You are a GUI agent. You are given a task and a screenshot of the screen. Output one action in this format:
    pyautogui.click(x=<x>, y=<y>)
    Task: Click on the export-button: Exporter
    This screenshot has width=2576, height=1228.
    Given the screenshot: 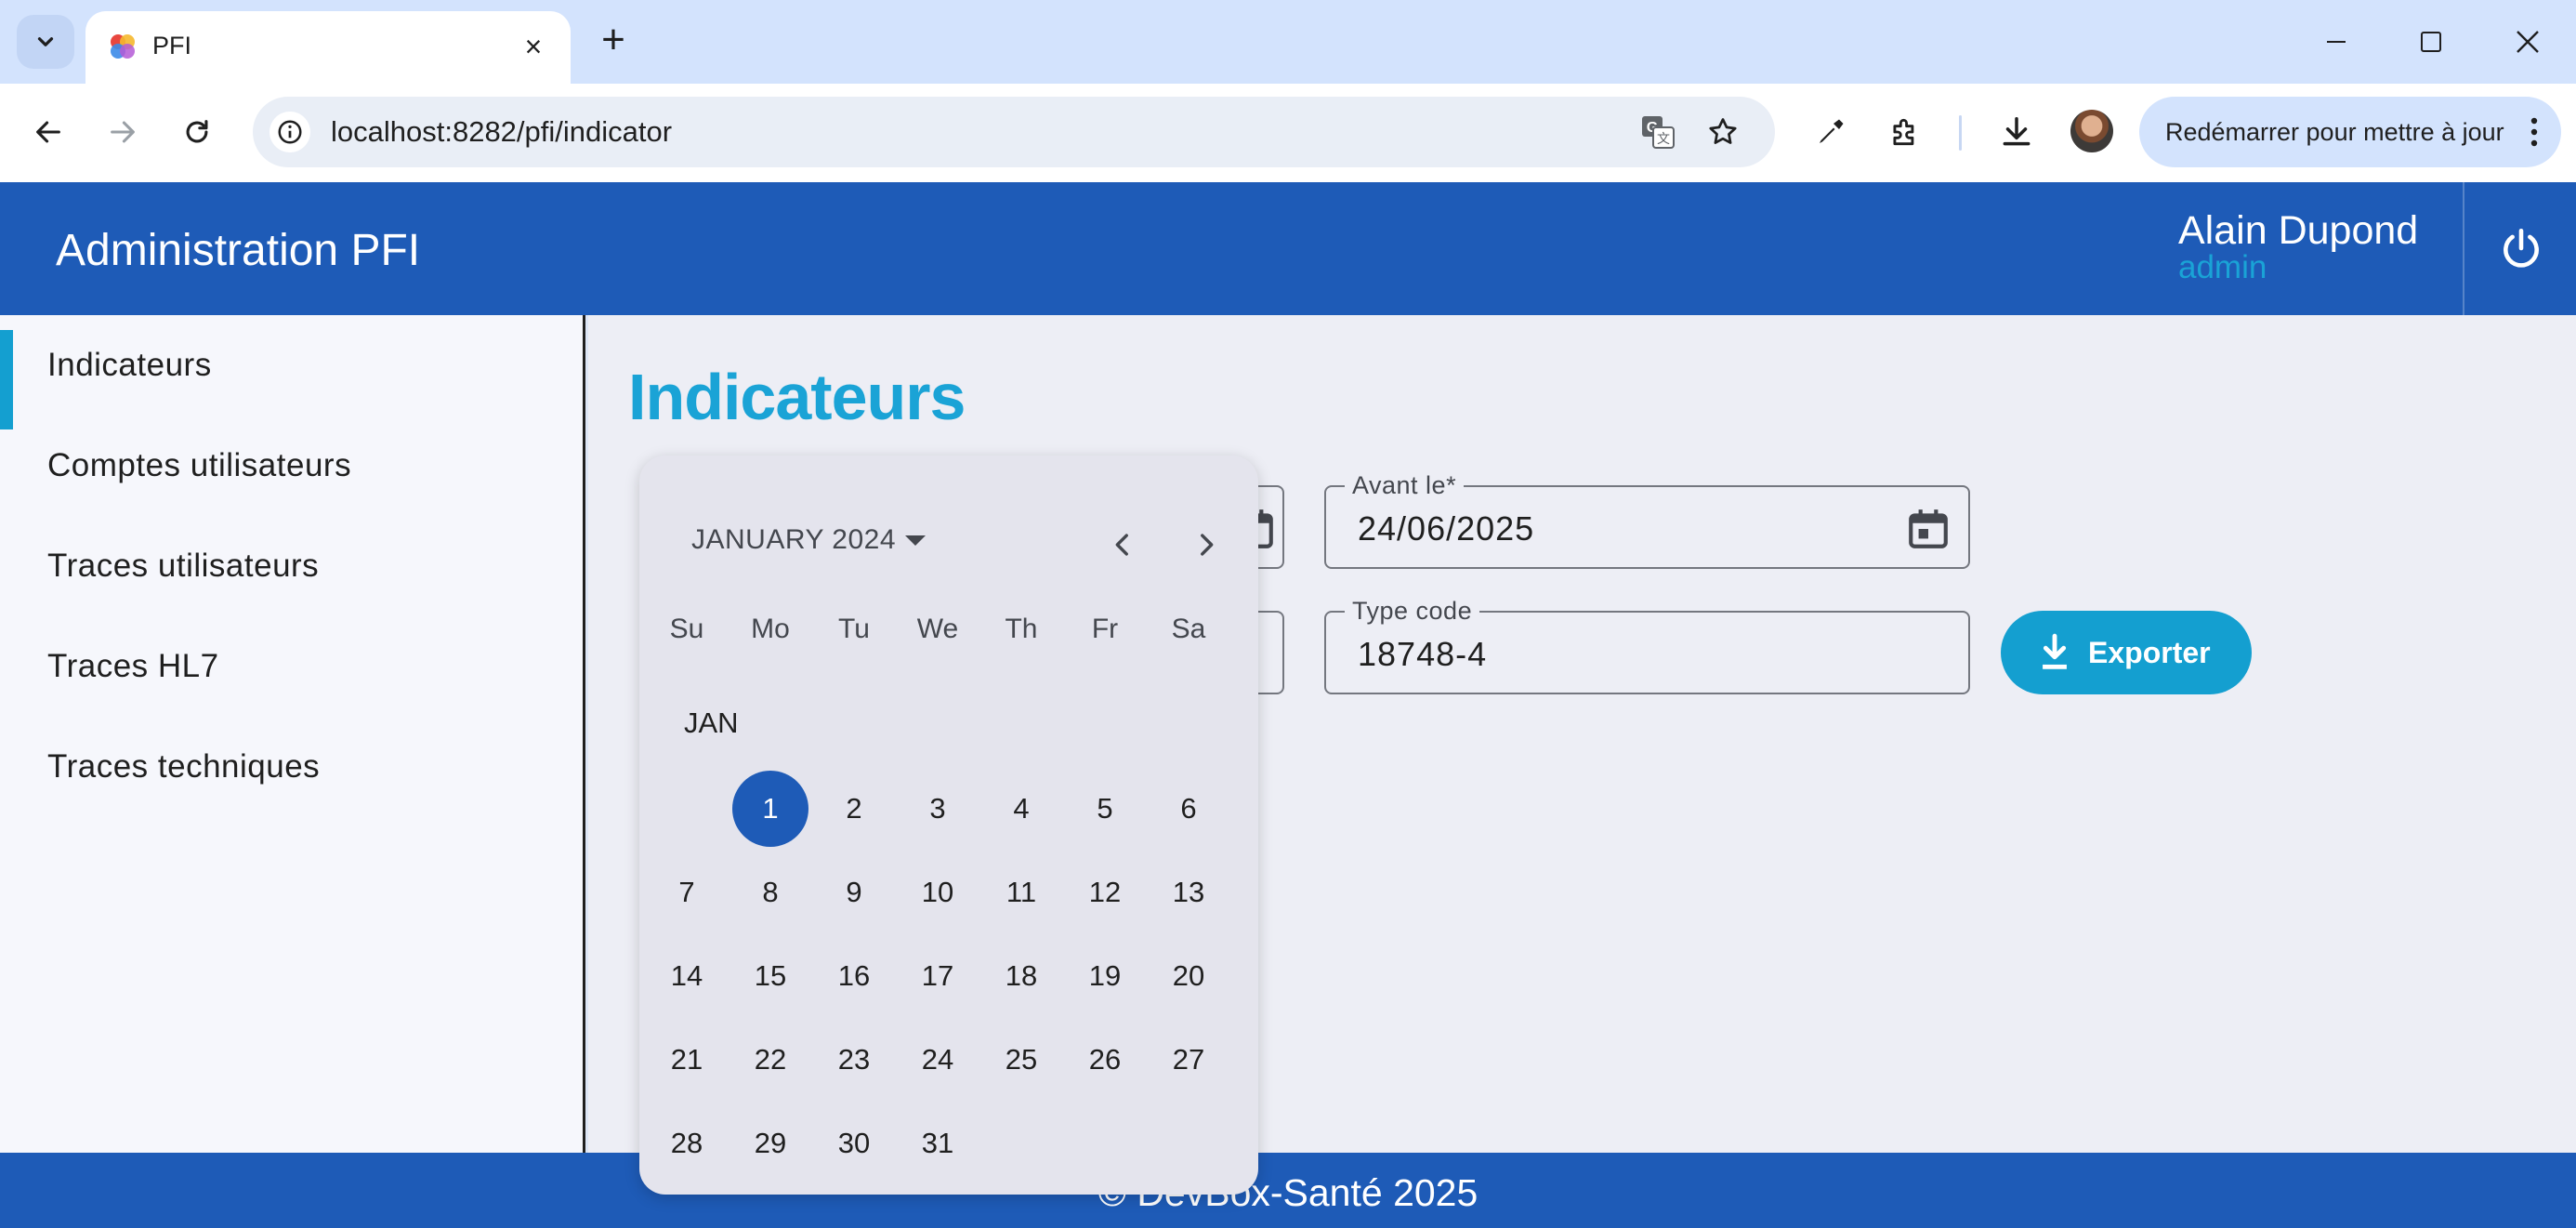 What is the action you would take?
    pyautogui.click(x=2126, y=652)
    